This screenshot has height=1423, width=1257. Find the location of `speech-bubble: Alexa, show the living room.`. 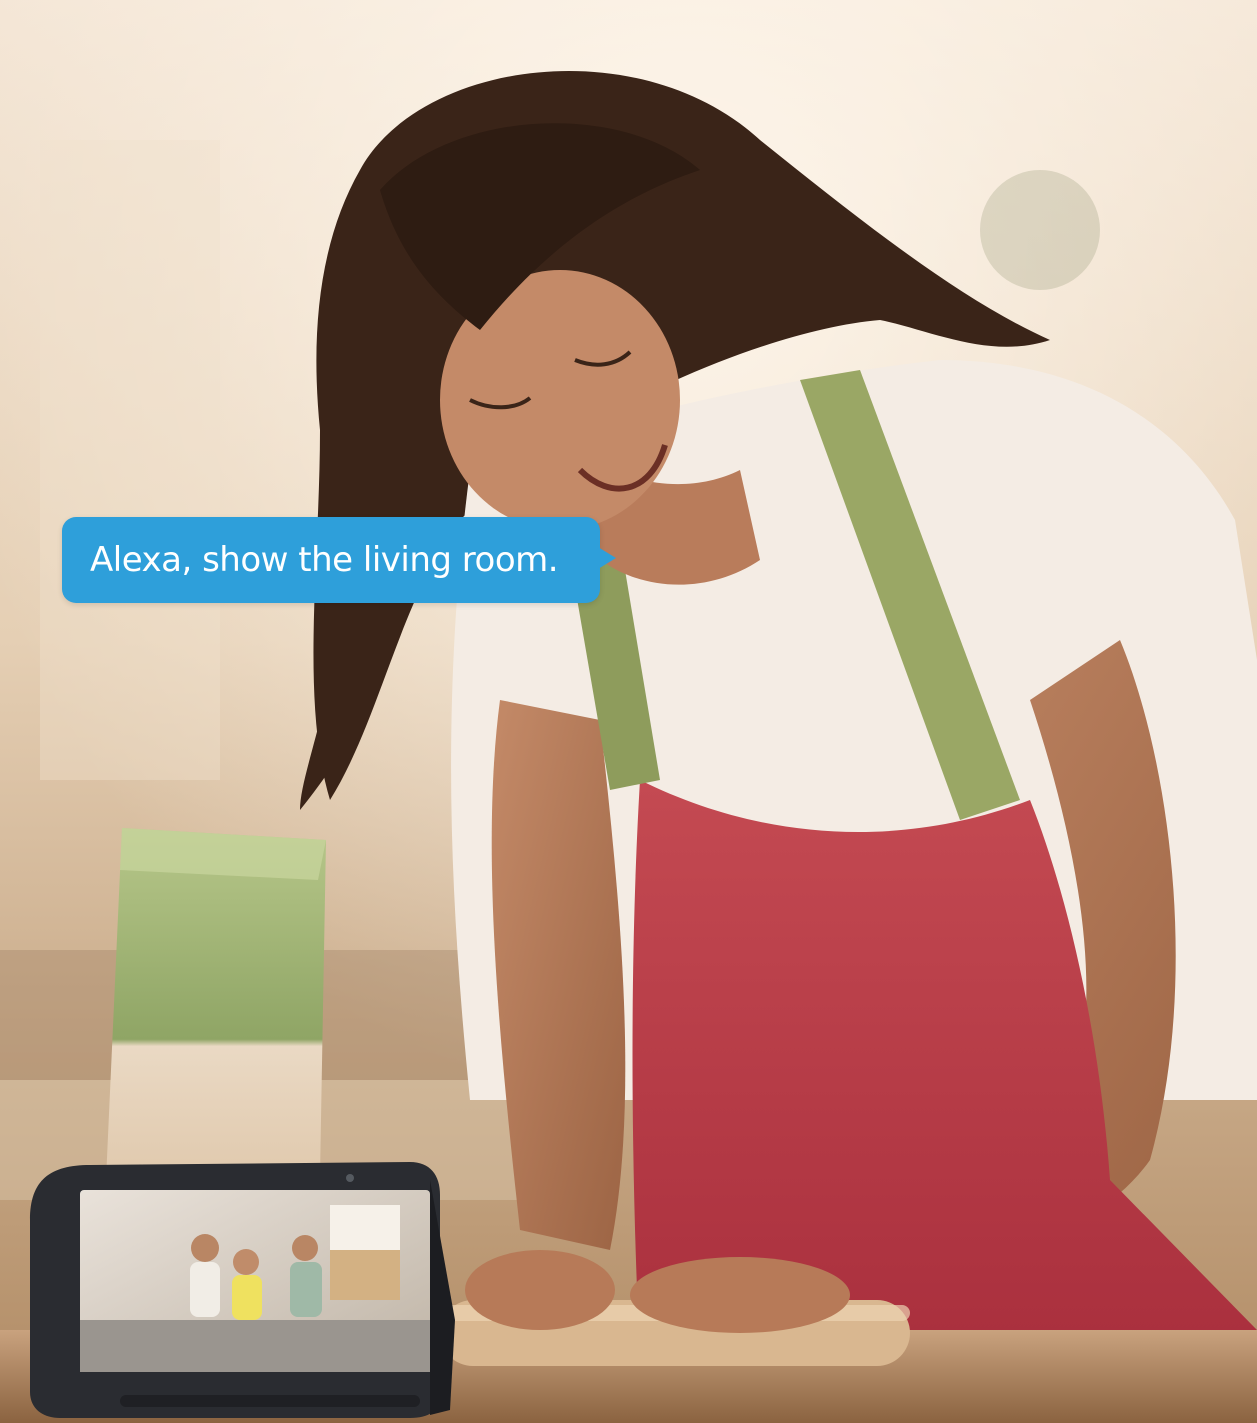

speech-bubble: Alexa, show the living room. is located at coordinates (339, 560).